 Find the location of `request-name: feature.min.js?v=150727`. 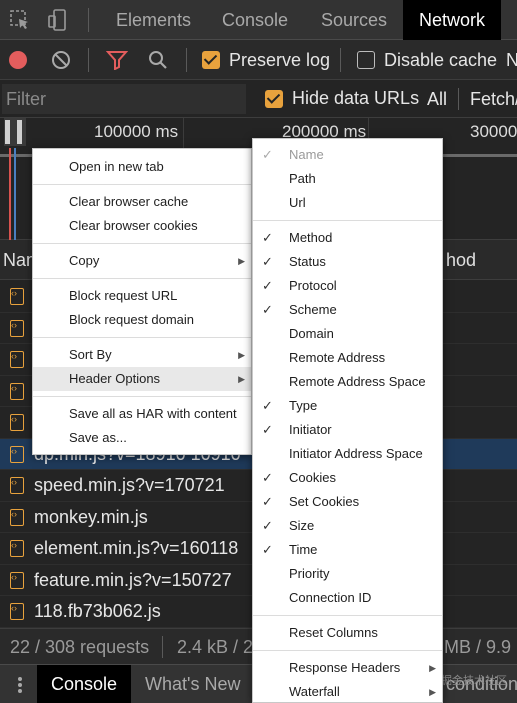

request-name: feature.min.js?v=150727 is located at coordinates (133, 579).